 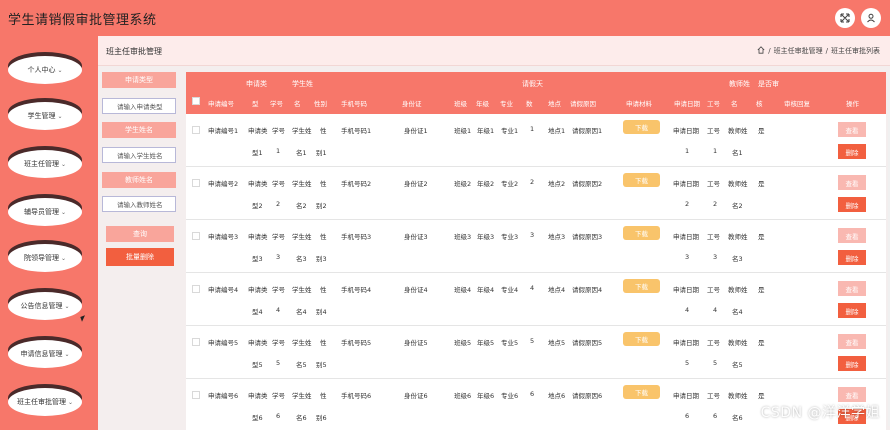 I want to click on cell-phone: 手机号码4, so click(x=356, y=290).